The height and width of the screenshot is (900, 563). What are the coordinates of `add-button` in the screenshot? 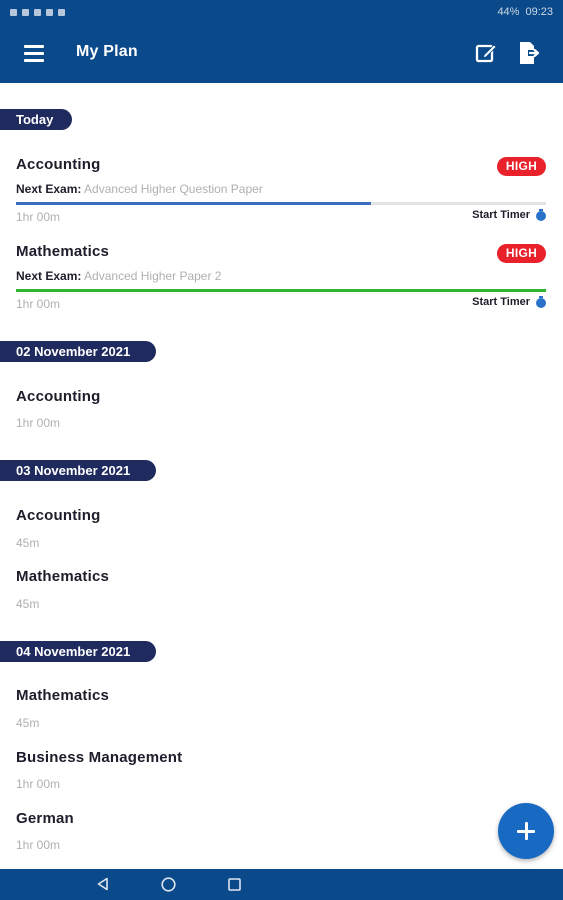 It's located at (526, 831).